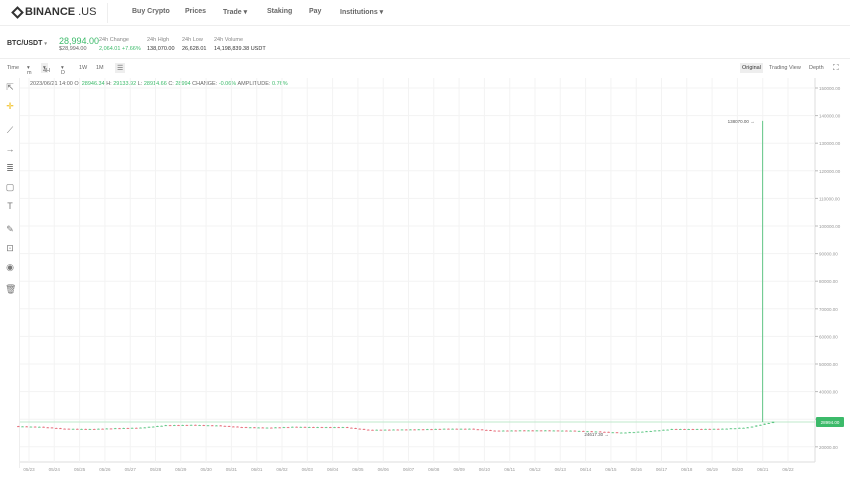  I want to click on crosshair-icon: ✛, so click(10, 106).